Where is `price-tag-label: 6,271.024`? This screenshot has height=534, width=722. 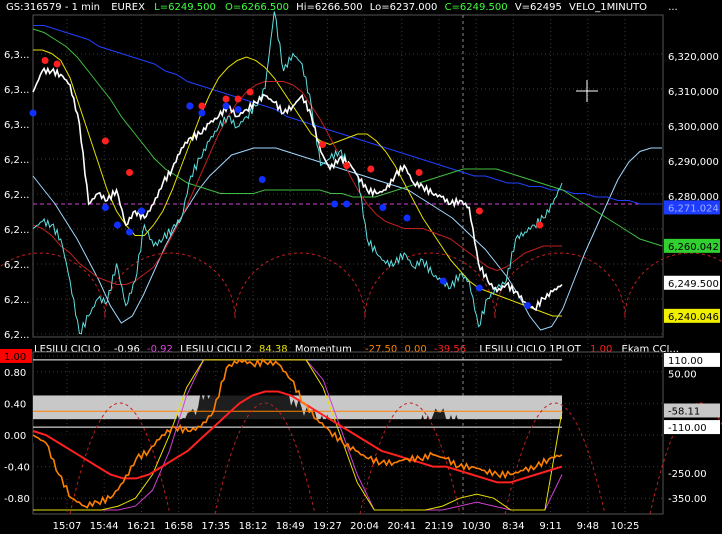 price-tag-label: 6,271.024 is located at coordinates (693, 208).